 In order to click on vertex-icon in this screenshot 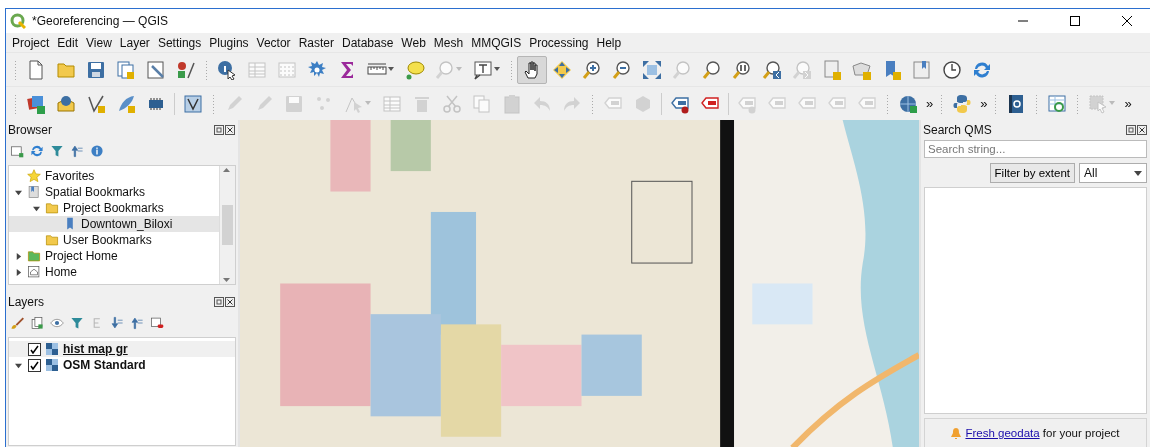, I will do `click(96, 103)`.